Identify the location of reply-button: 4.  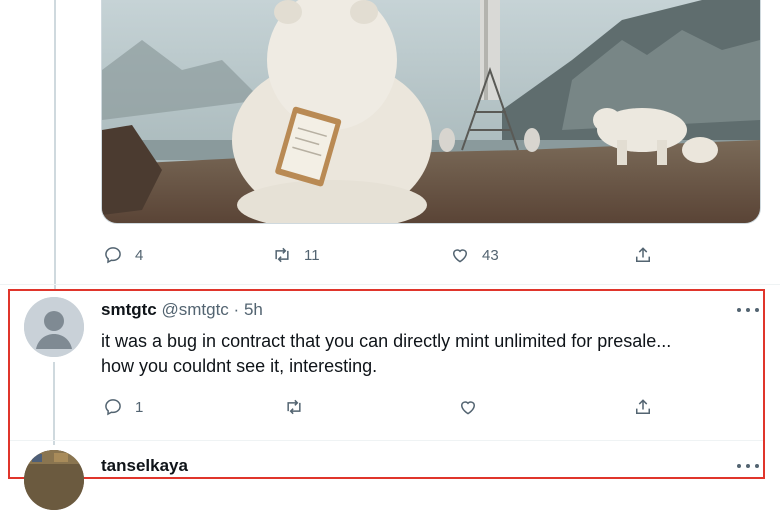
(123, 255).